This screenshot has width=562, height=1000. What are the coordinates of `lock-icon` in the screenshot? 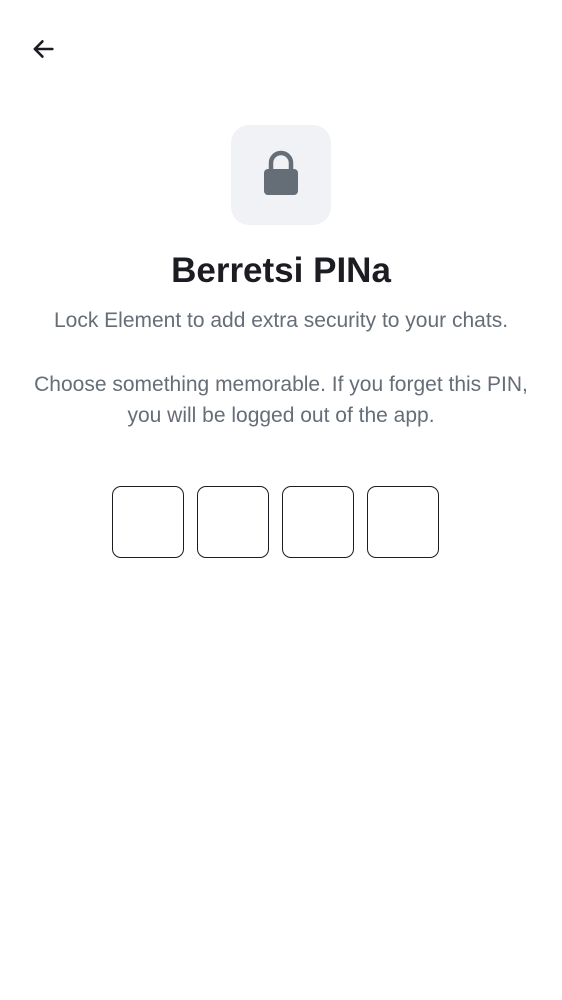 It's located at (281, 175).